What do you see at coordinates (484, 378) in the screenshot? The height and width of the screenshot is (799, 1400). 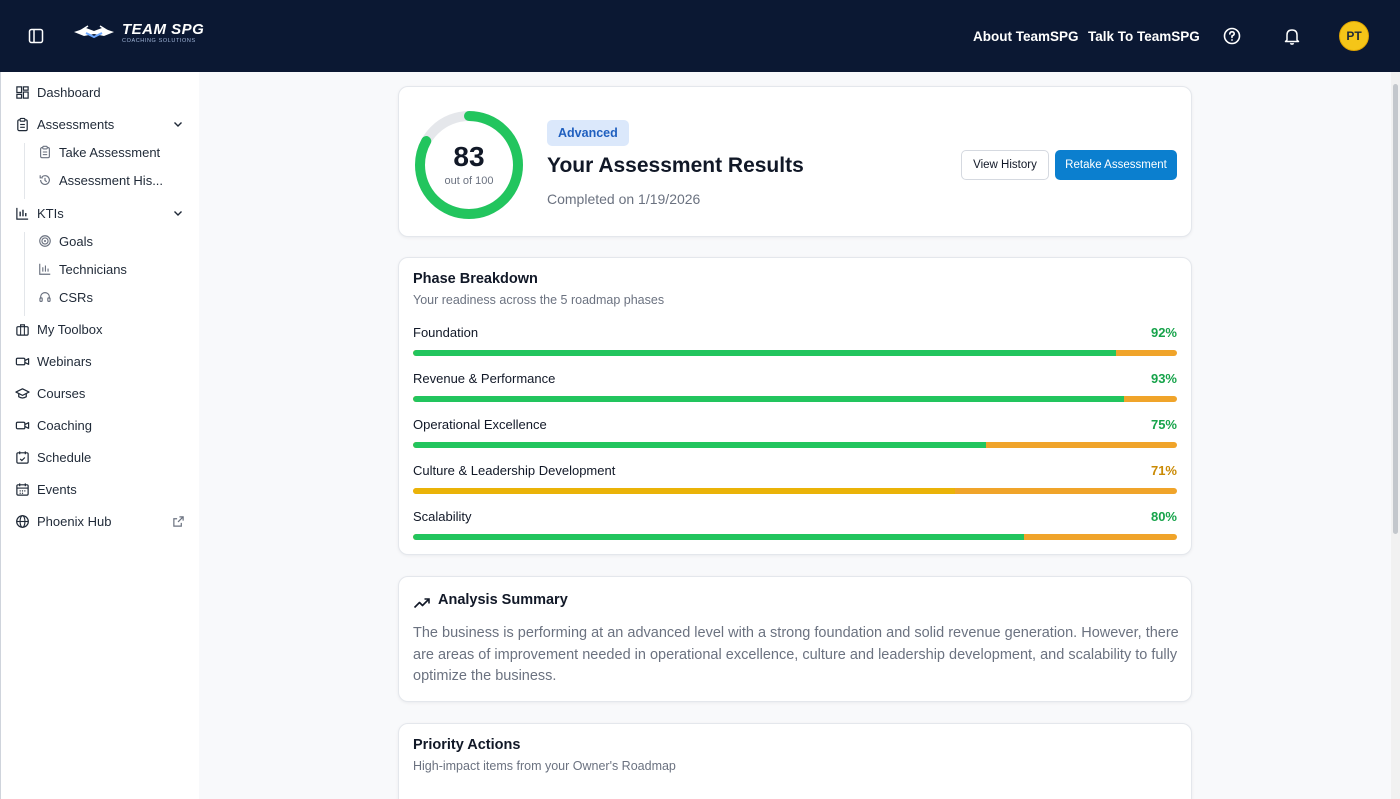 I see `phase-name: Revenue & Performance` at bounding box center [484, 378].